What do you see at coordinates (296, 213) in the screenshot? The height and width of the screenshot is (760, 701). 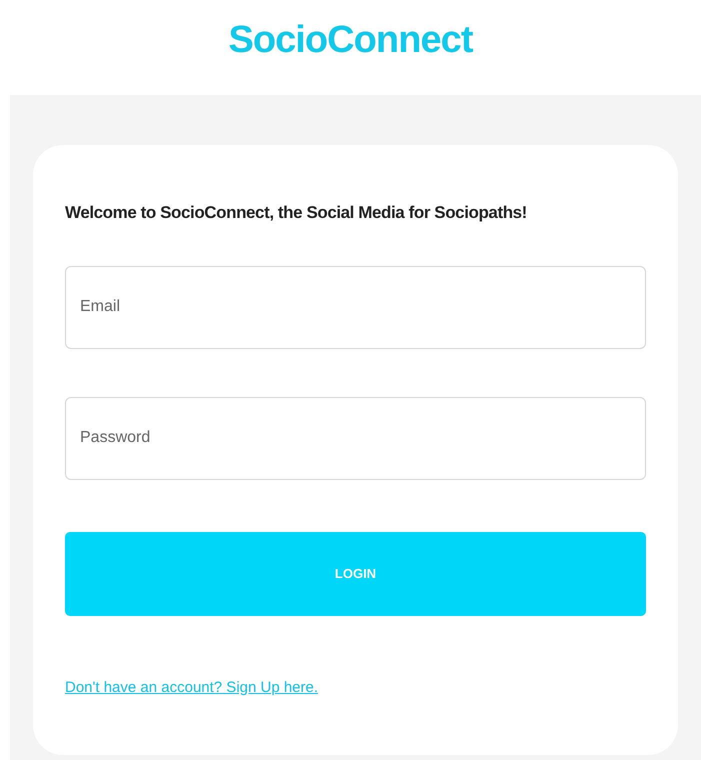 I see `welcome-text: Welcome to SocioConnect, the Social Media for Sociopaths!` at bounding box center [296, 213].